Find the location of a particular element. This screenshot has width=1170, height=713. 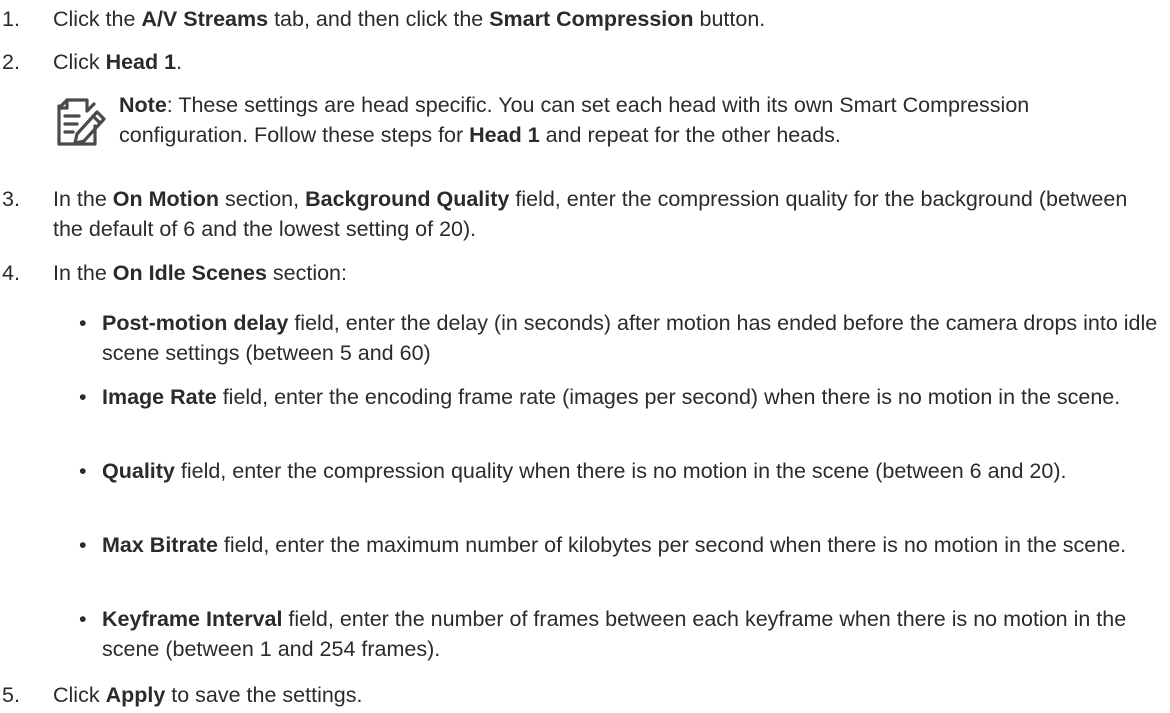

step-number: 3. is located at coordinates (11, 199).